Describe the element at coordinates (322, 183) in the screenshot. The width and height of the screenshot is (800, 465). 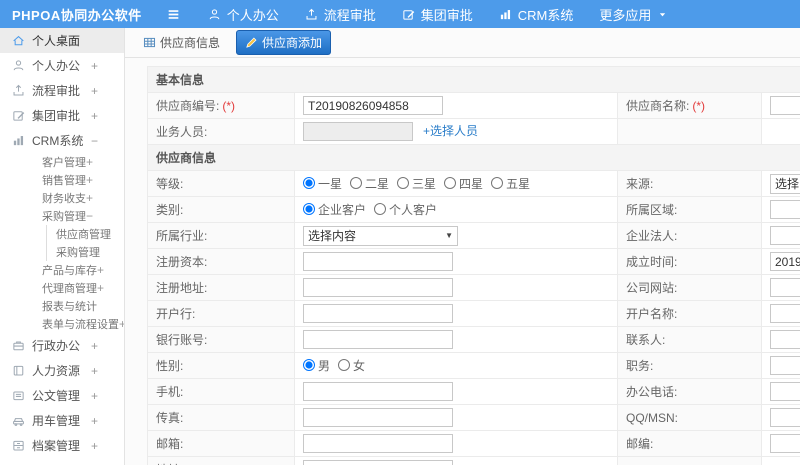
I see `level-option-0: 一星` at that location.